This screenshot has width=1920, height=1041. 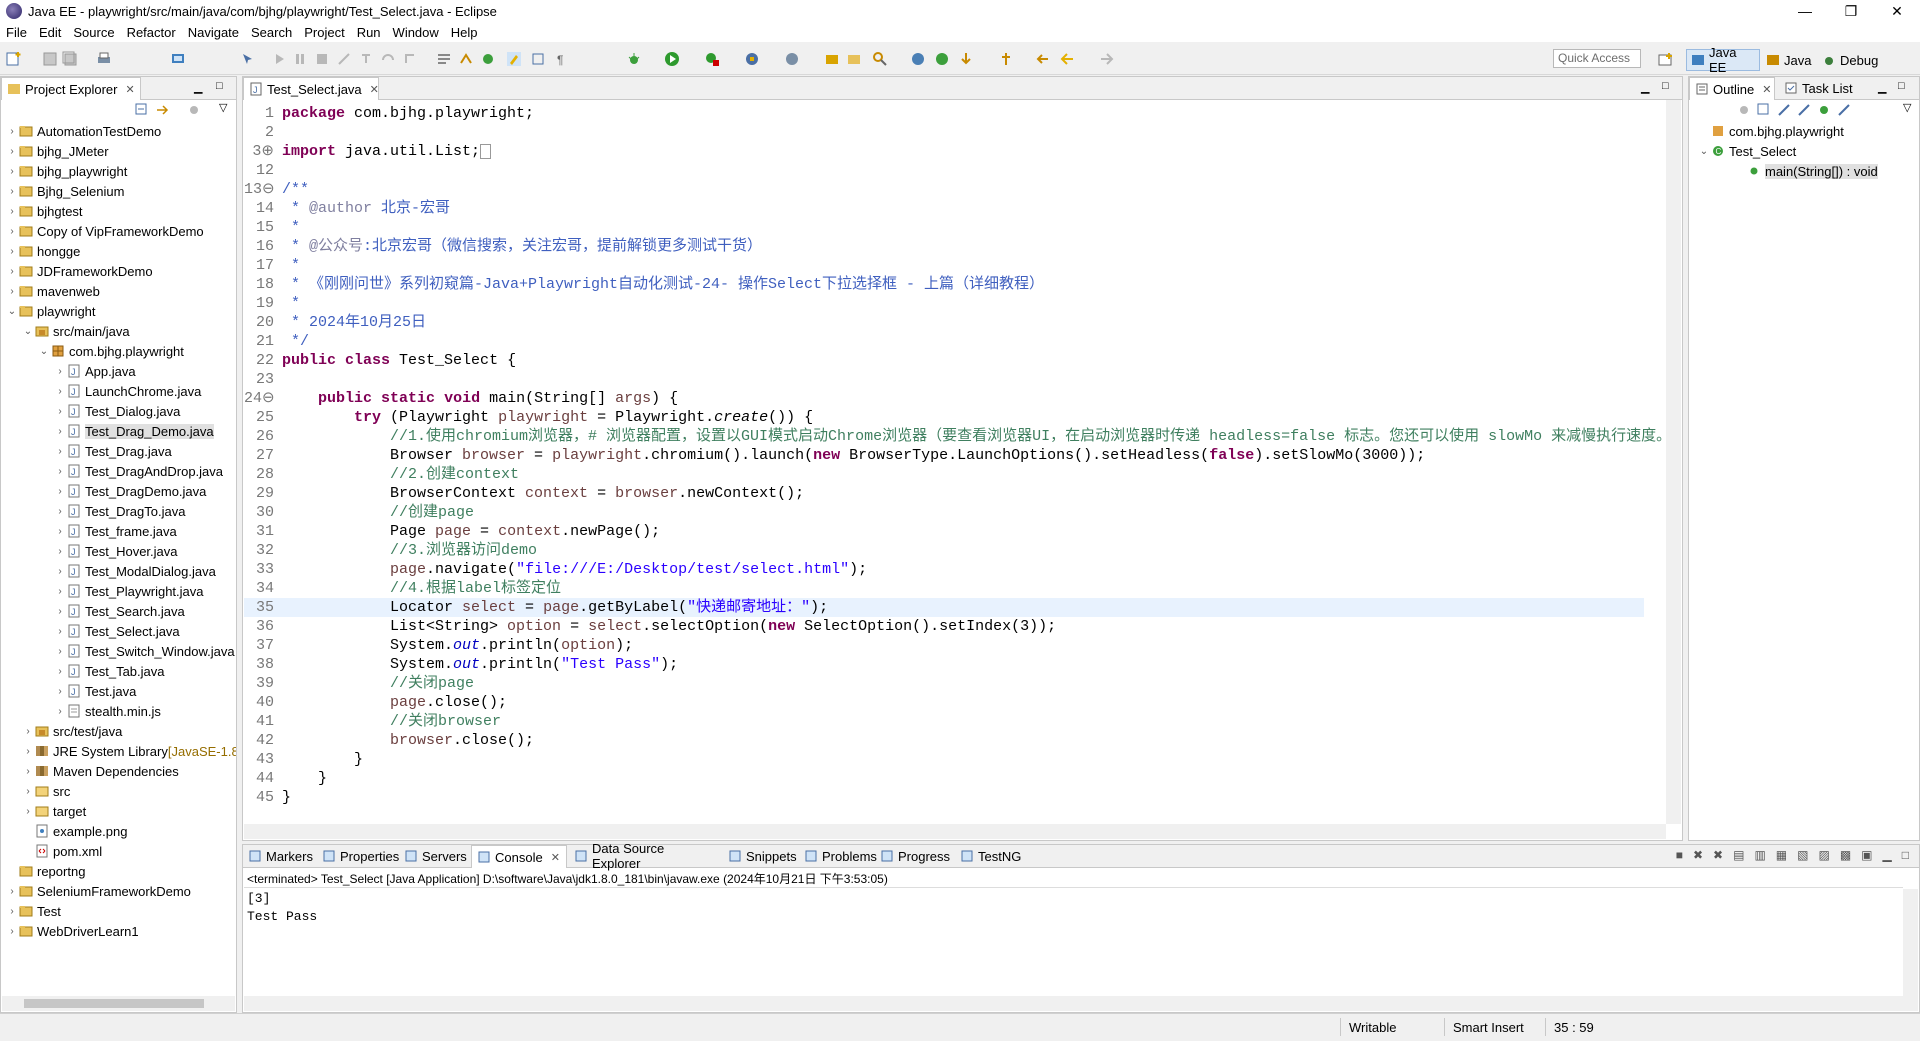 What do you see at coordinates (832, 59) in the screenshot?
I see `open-type-icon` at bounding box center [832, 59].